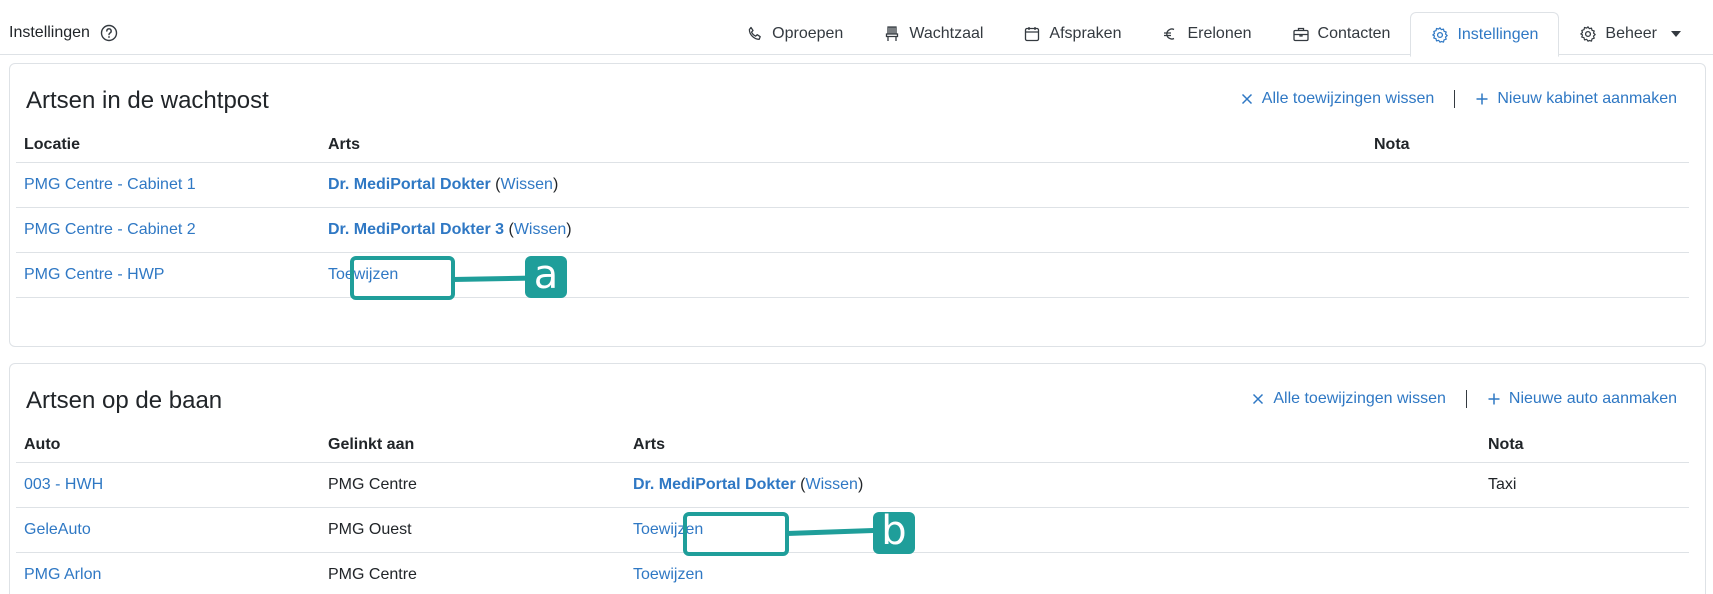  I want to click on euro-icon, so click(1169, 34).